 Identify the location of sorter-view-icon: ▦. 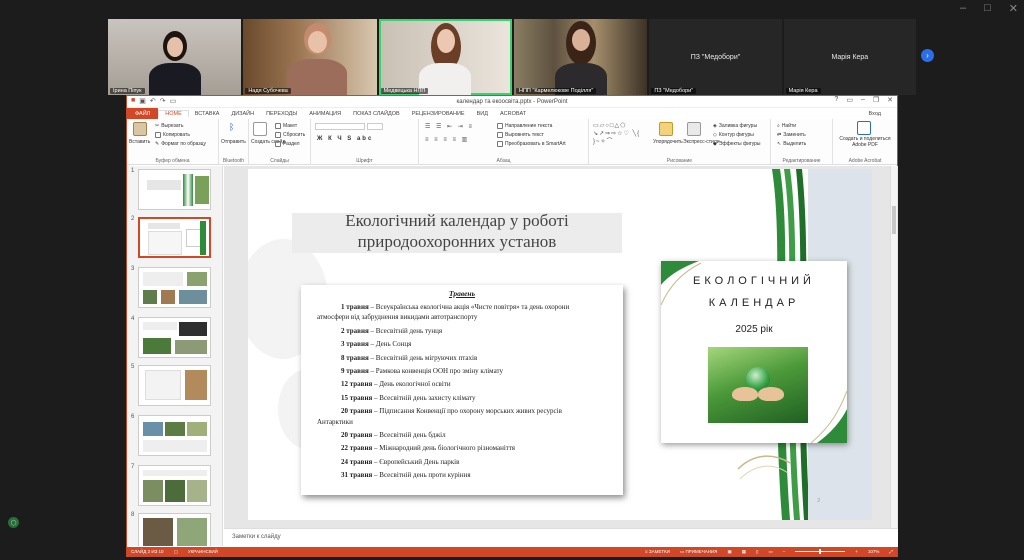
(744, 552).